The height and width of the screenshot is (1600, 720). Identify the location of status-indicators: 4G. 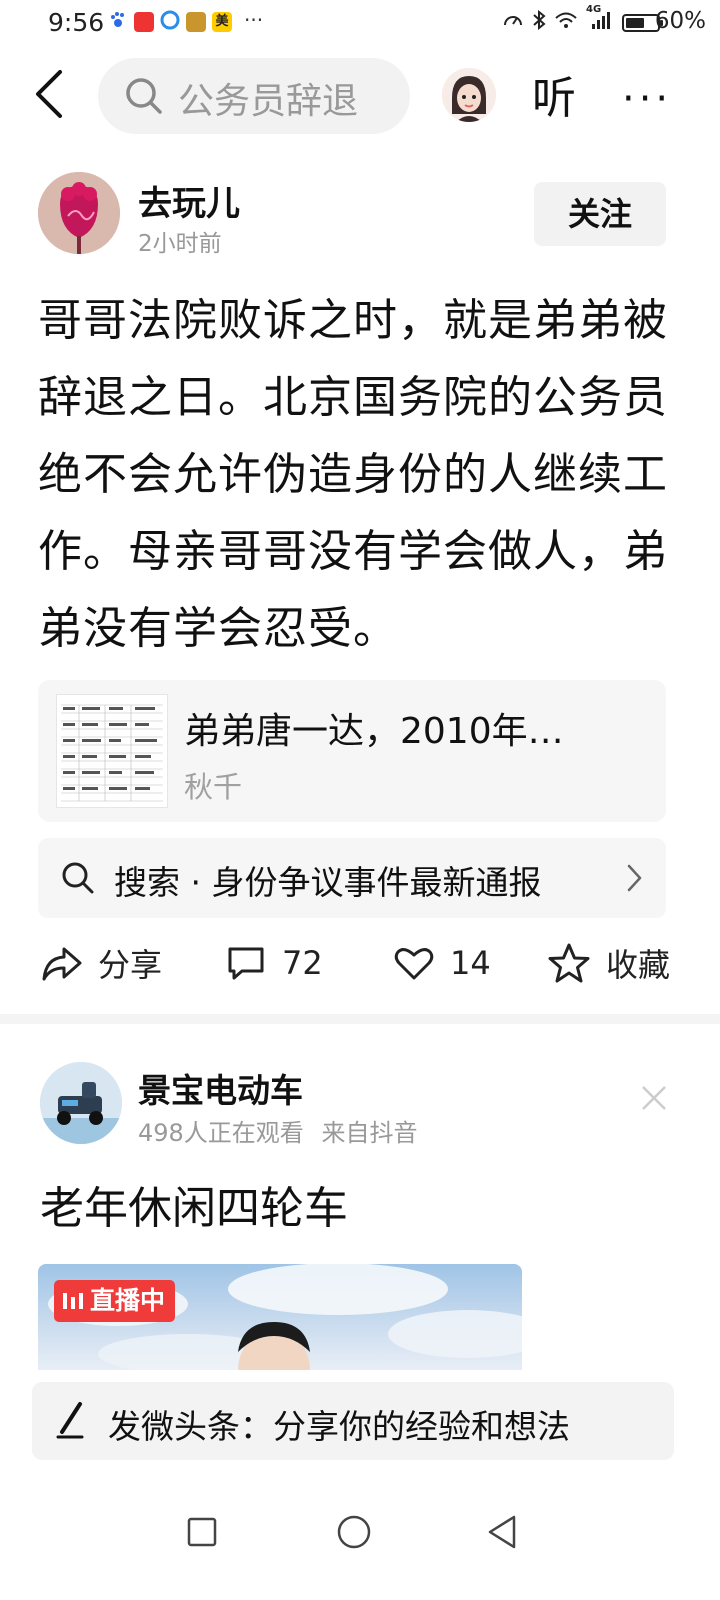
(582, 19).